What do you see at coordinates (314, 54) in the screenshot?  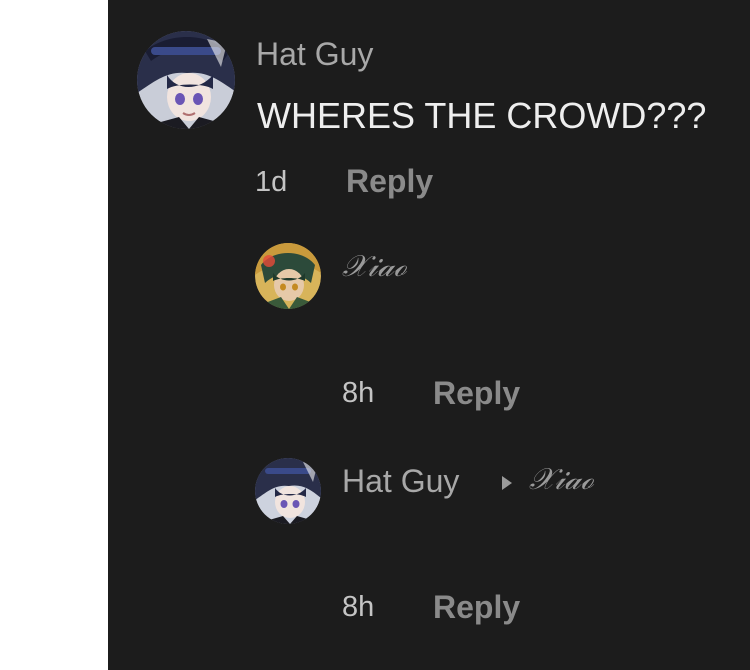 I see `commenter-username: Hat Guy` at bounding box center [314, 54].